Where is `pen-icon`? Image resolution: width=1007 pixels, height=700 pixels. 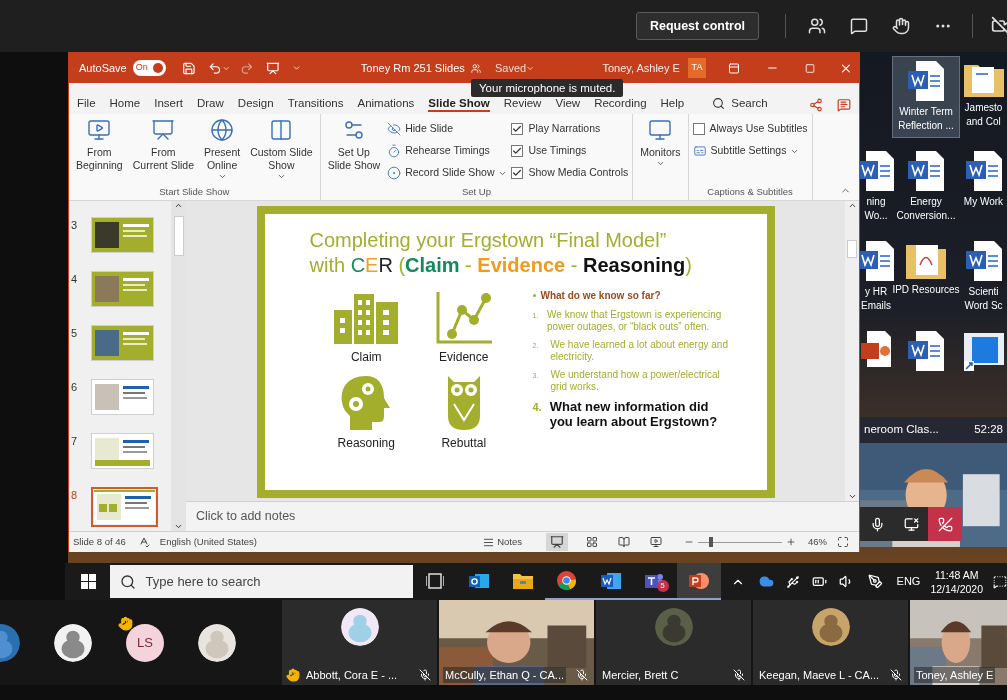
pen-icon is located at coordinates (875, 581).